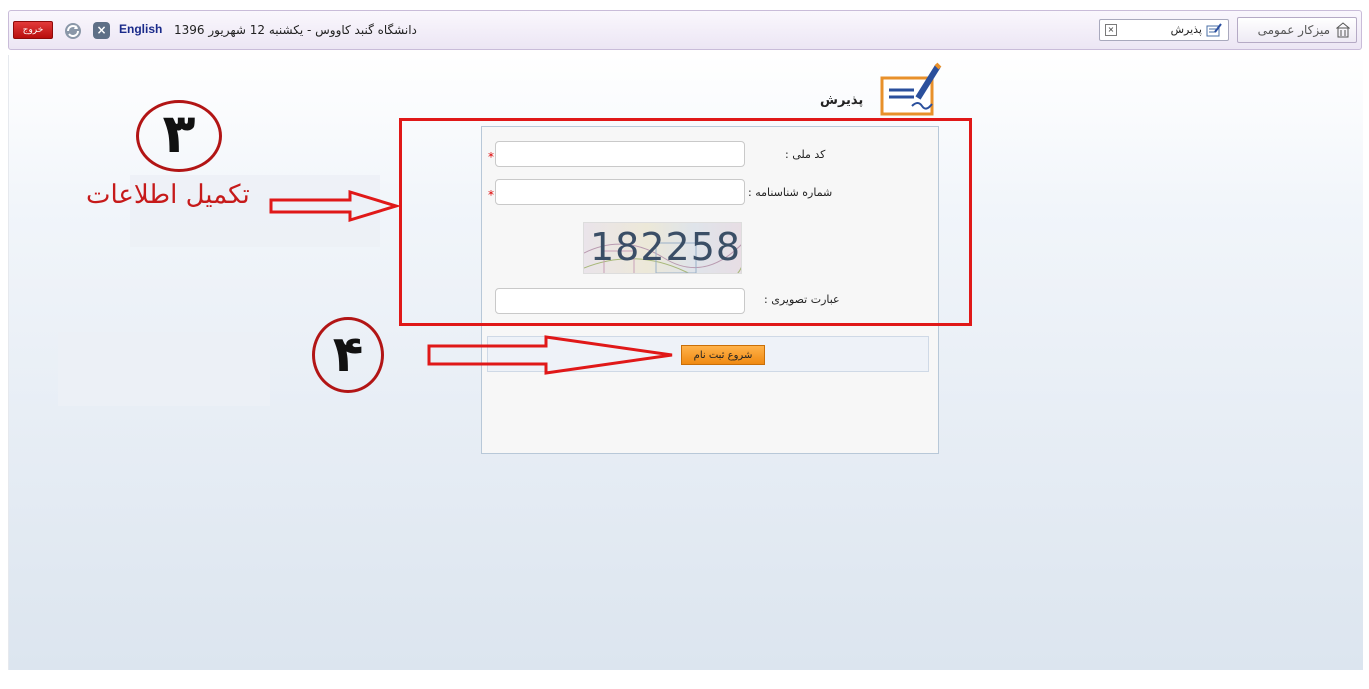 The height and width of the screenshot is (689, 1369). I want to click on annotation-highlight-box, so click(685, 222).